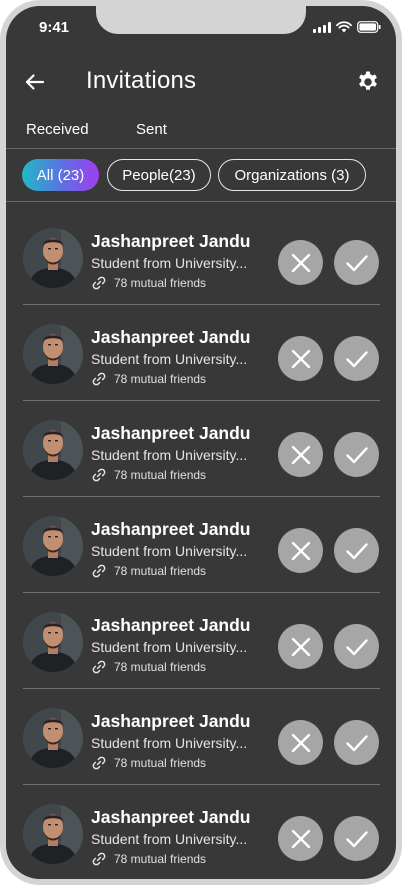 Image resolution: width=402 pixels, height=885 pixels. I want to click on filter-chip-people: People(23), so click(159, 175).